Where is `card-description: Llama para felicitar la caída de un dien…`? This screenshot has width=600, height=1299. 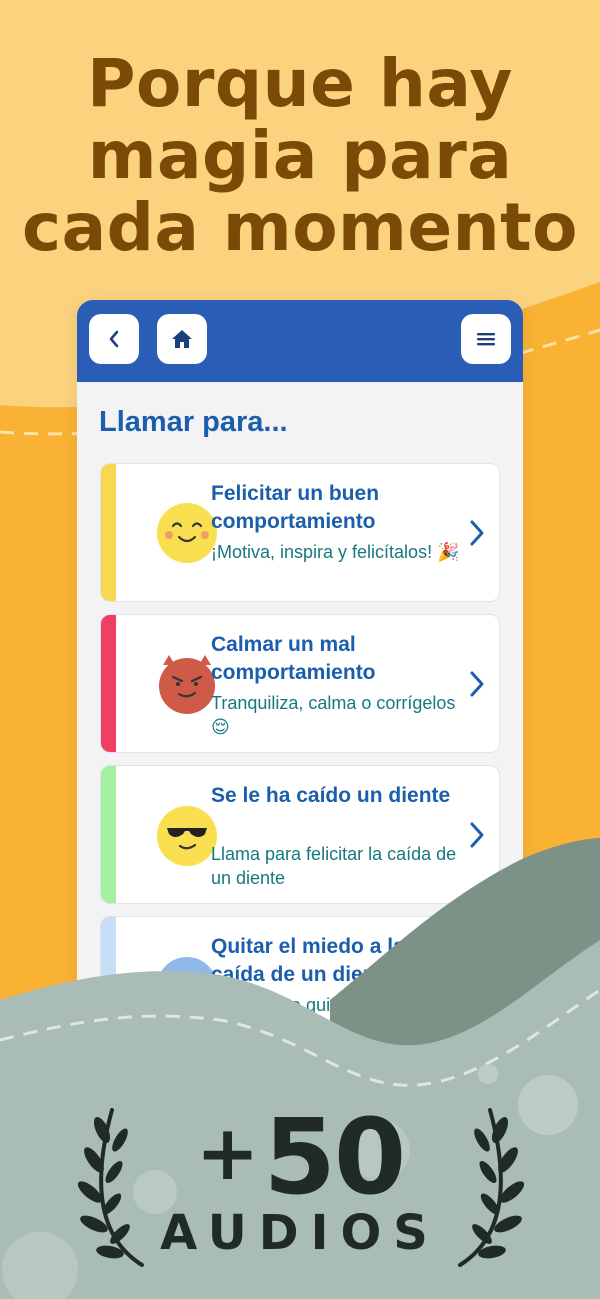 card-description: Llama para felicitar la caída de un dien… is located at coordinates (334, 866).